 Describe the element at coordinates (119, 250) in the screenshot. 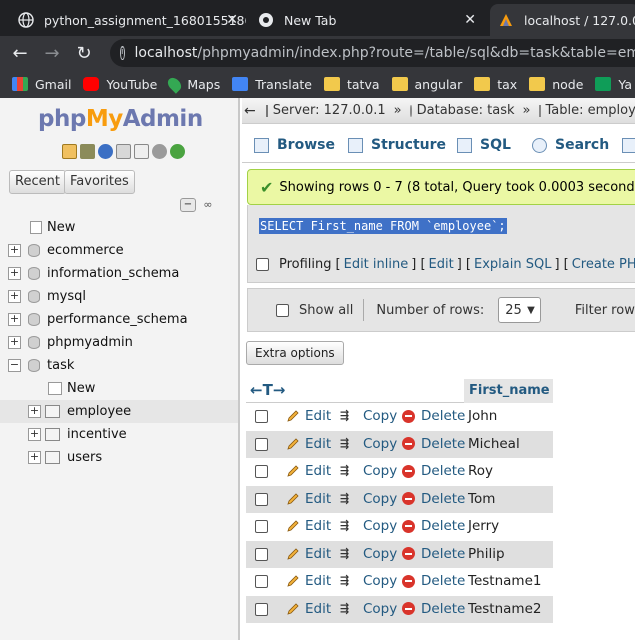

I see `tree-item-ecommerce: + ecommerce` at that location.